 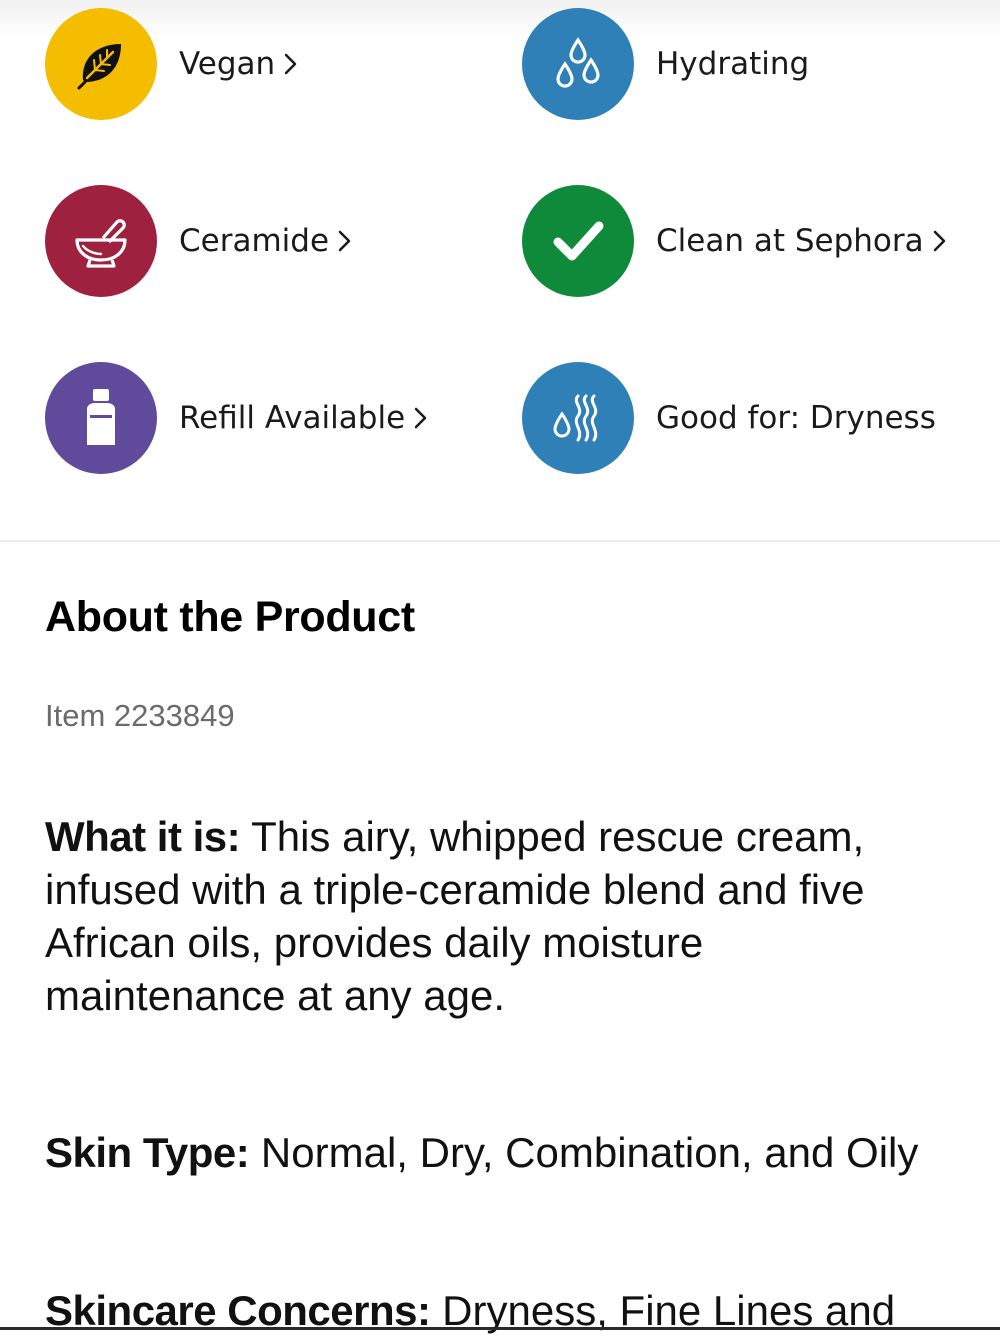 I want to click on checkmark-icon, so click(x=578, y=241).